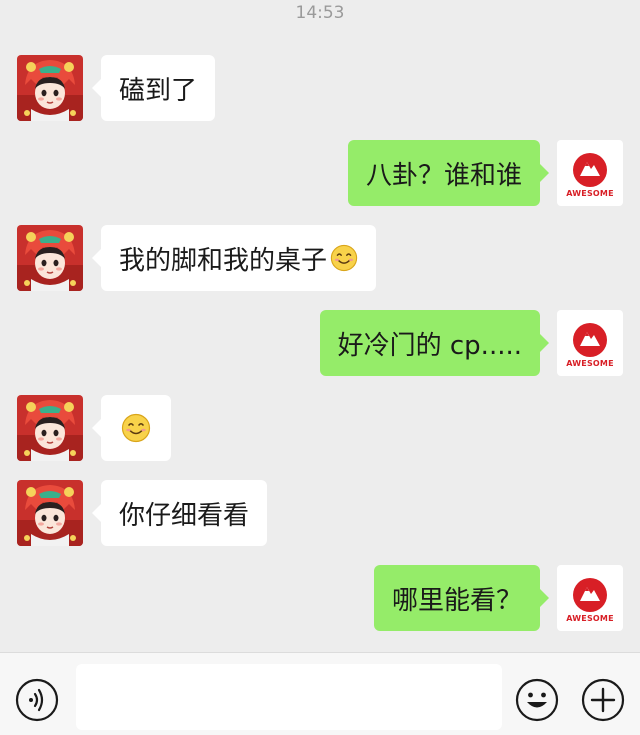 This screenshot has height=735, width=640. I want to click on status-time: 14:53, so click(320, 13).